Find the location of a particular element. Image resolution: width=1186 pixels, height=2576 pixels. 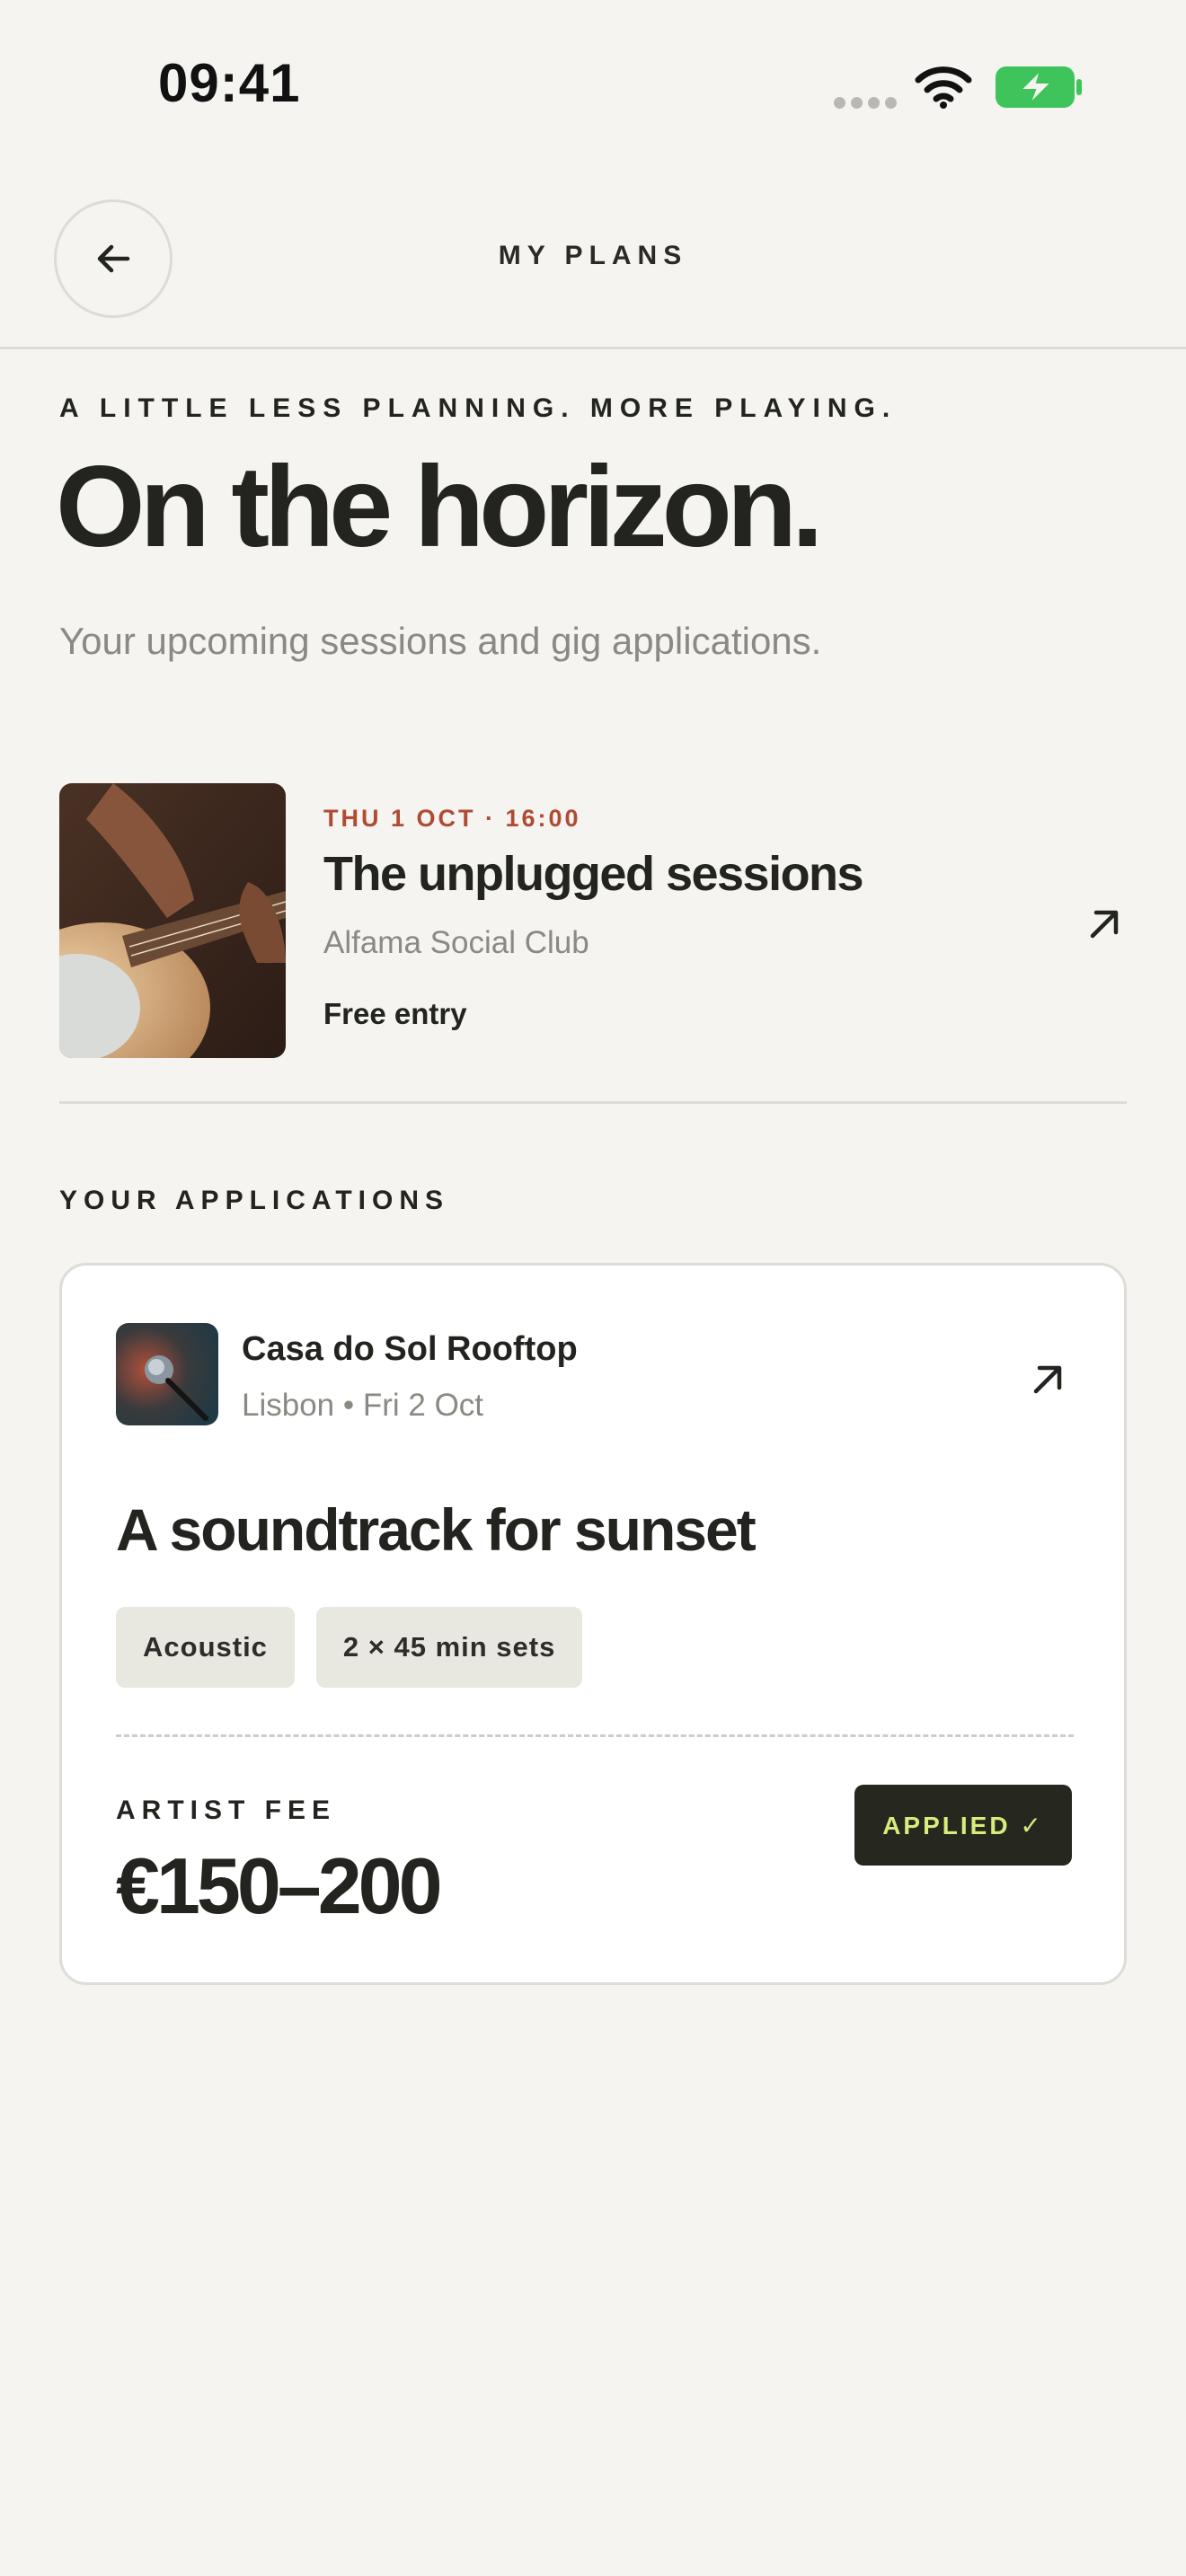

status-time: 09:41 is located at coordinates (229, 83).